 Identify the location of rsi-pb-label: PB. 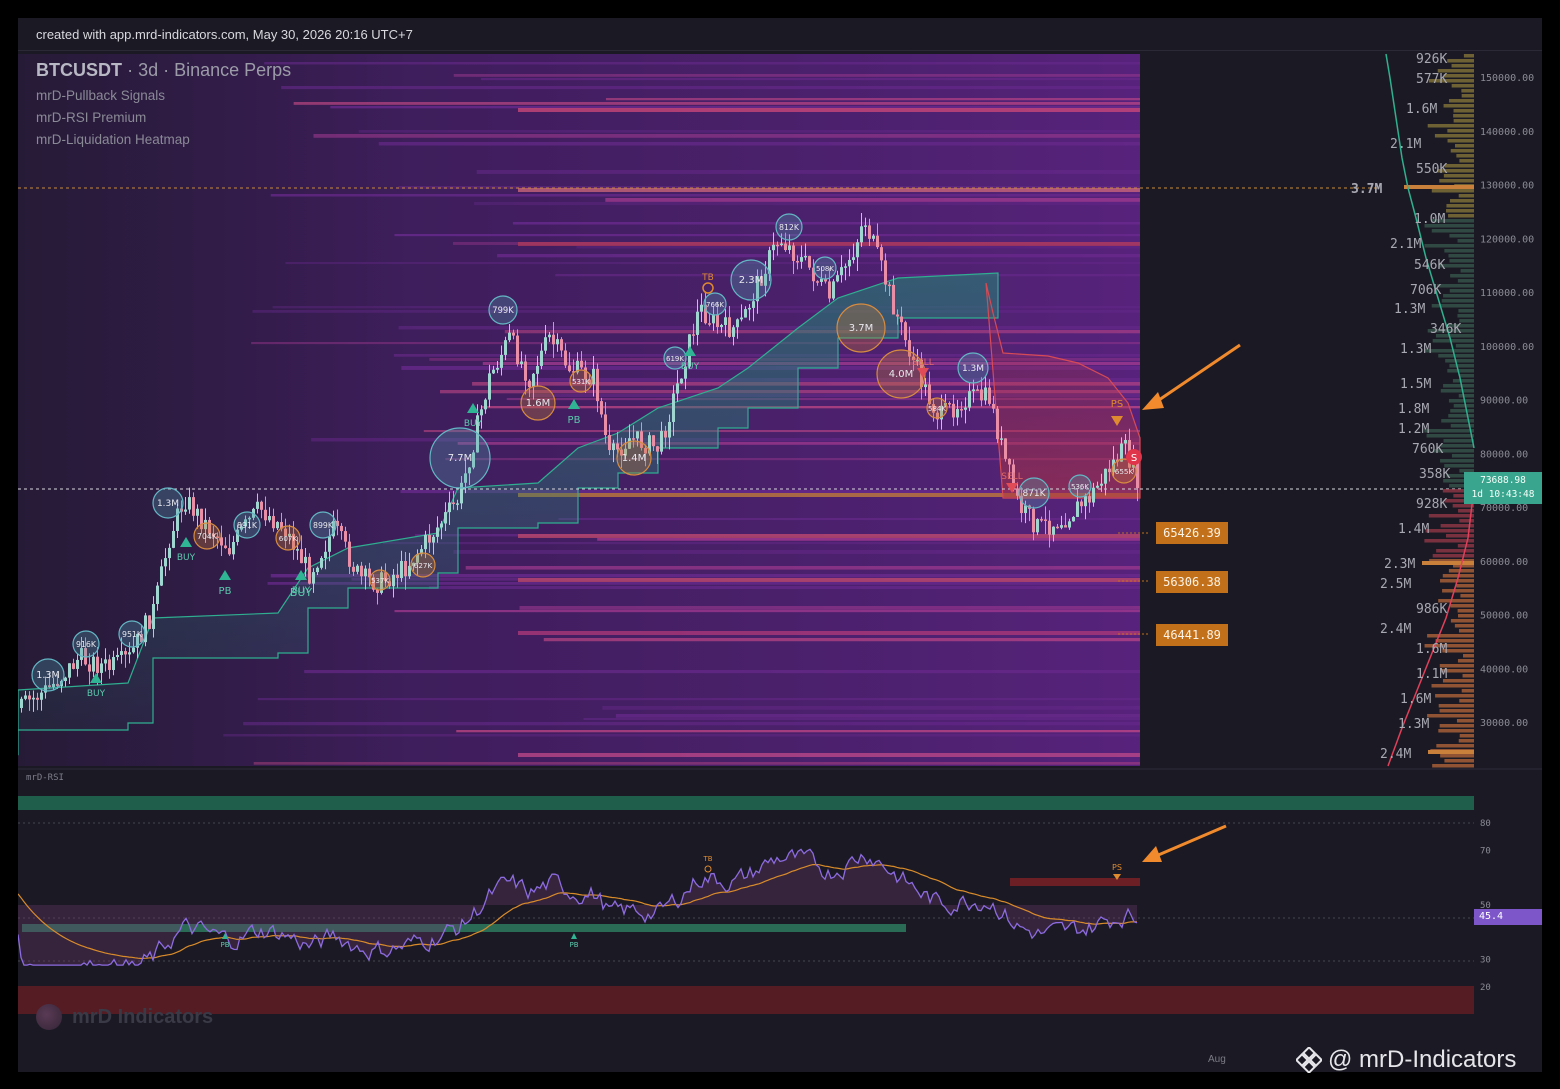
(573, 945).